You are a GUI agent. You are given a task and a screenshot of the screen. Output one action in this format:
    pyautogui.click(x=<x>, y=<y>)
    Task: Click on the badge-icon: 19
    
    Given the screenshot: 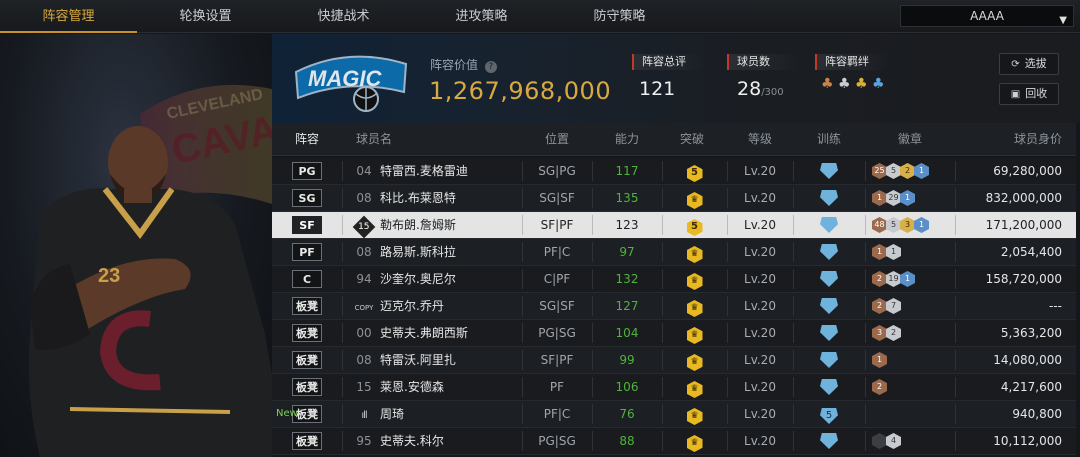 What is the action you would take?
    pyautogui.click(x=893, y=279)
    